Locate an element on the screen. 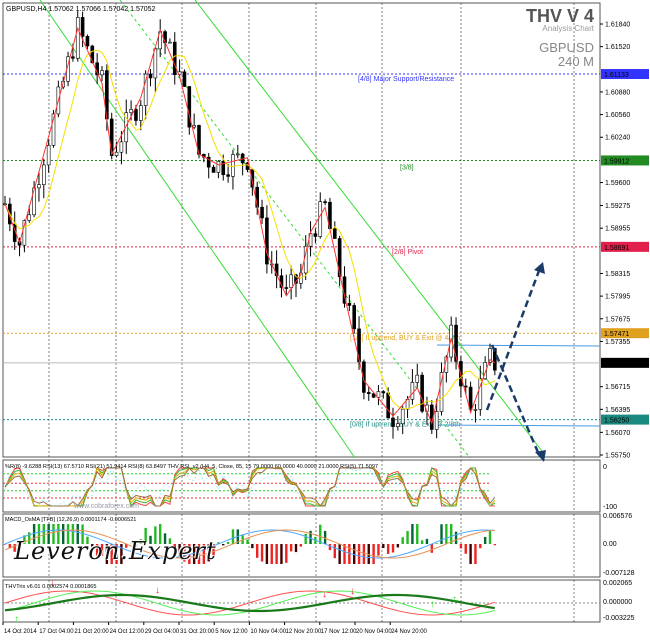 The height and width of the screenshot is (640, 650). price-tick-label: 1.56395 is located at coordinates (617, 410).